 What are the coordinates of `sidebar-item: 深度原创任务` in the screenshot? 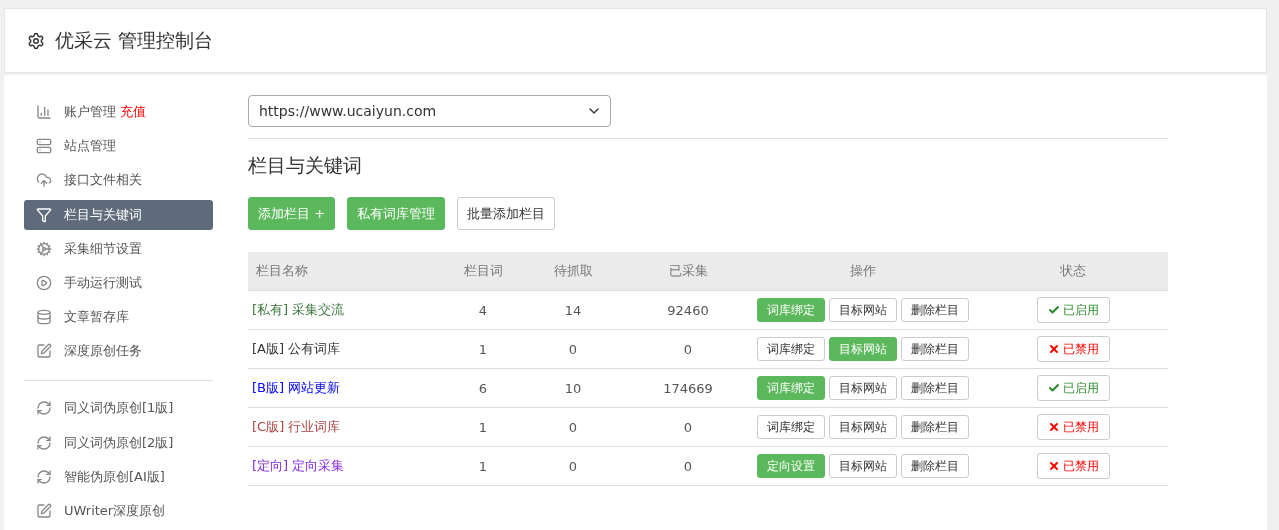 It's located at (118, 351).